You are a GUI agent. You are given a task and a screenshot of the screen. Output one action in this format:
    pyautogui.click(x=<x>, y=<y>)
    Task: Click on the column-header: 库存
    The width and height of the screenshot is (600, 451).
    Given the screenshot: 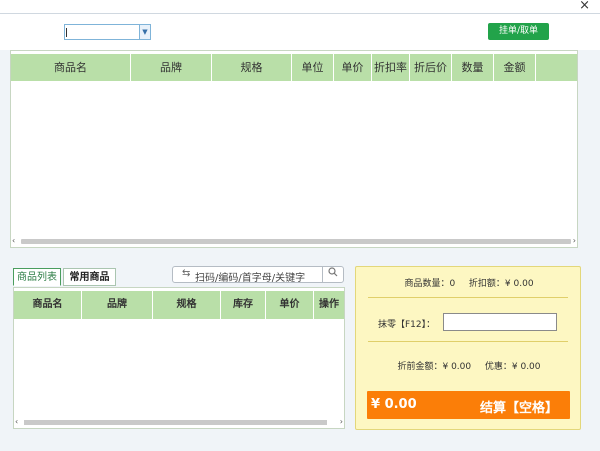 What is the action you would take?
    pyautogui.click(x=243, y=305)
    